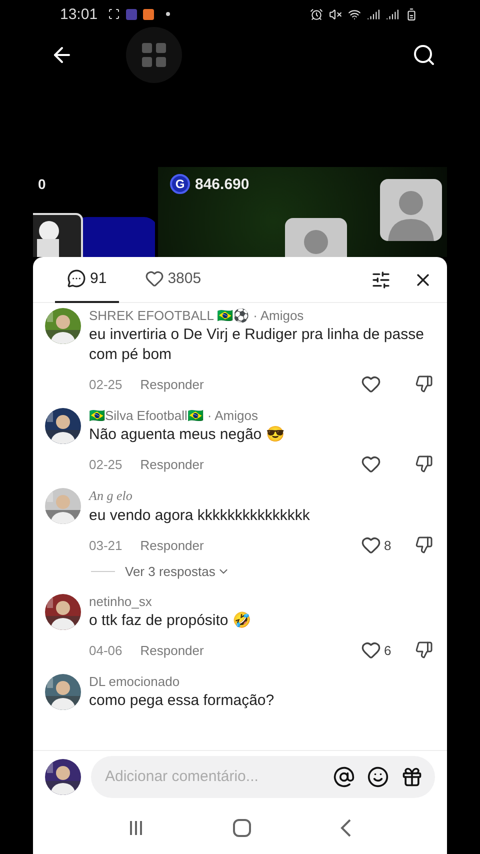  I want to click on coin-count: 846.690, so click(222, 184).